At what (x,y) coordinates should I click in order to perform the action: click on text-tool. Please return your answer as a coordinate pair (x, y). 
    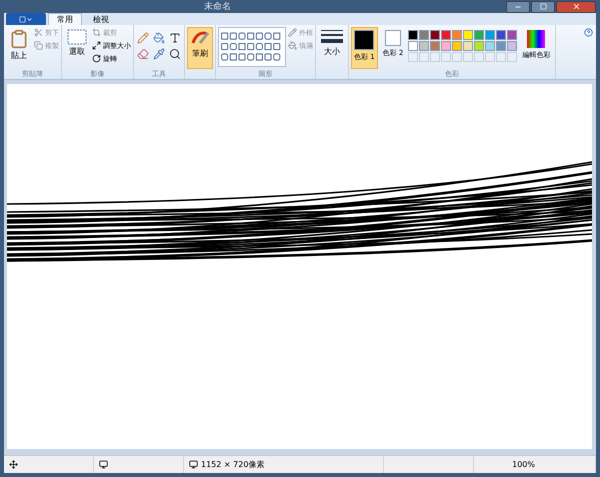
    Looking at the image, I should click on (175, 38).